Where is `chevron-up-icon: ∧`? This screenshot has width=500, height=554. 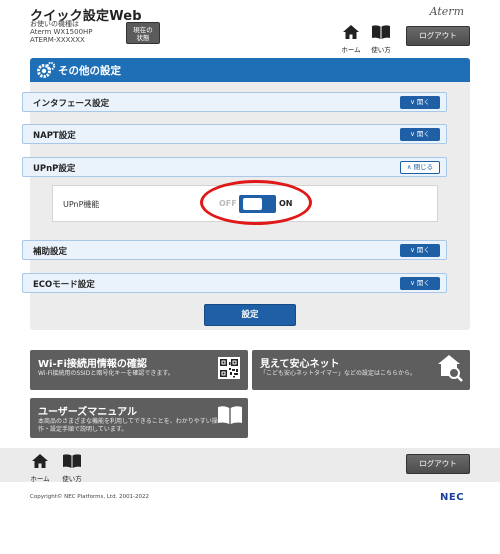
chevron-up-icon: ∧ is located at coordinates (409, 167).